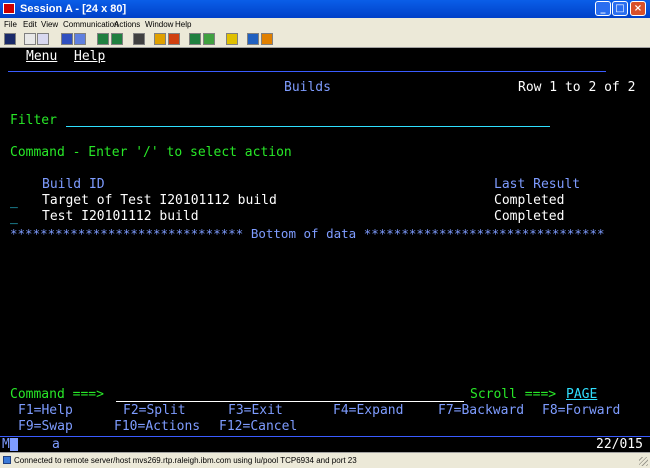 The image size is (650, 468). Describe the element at coordinates (537, 184) in the screenshot. I see `column-last-result: Last Result` at that location.